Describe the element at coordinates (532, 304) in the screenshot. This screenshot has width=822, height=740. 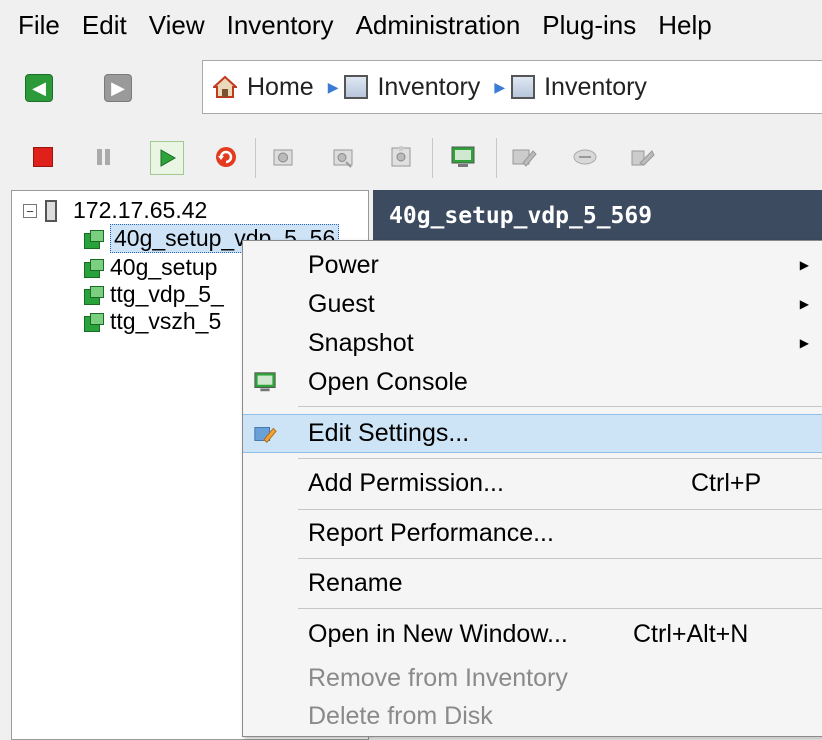
I see `menu-item-guest: Guest ▶` at that location.